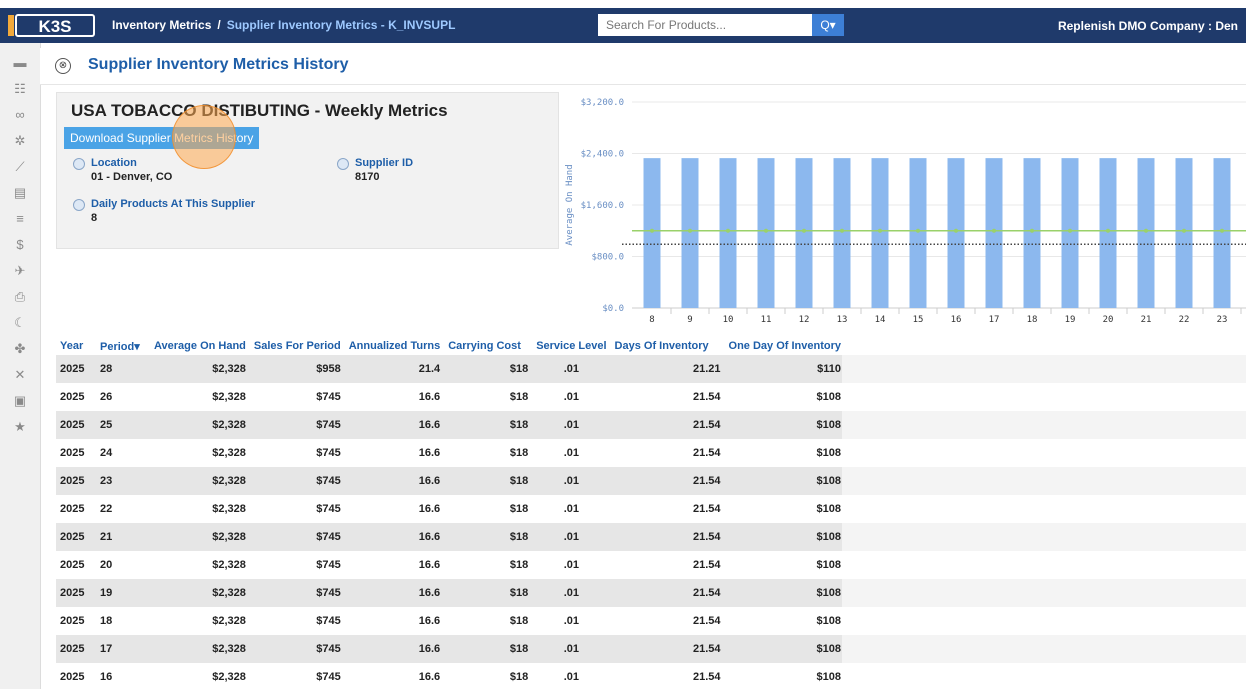 Image resolution: width=1246 pixels, height=691 pixels. What do you see at coordinates (20, 89) in the screenshot?
I see `users-icon: ☷` at bounding box center [20, 89].